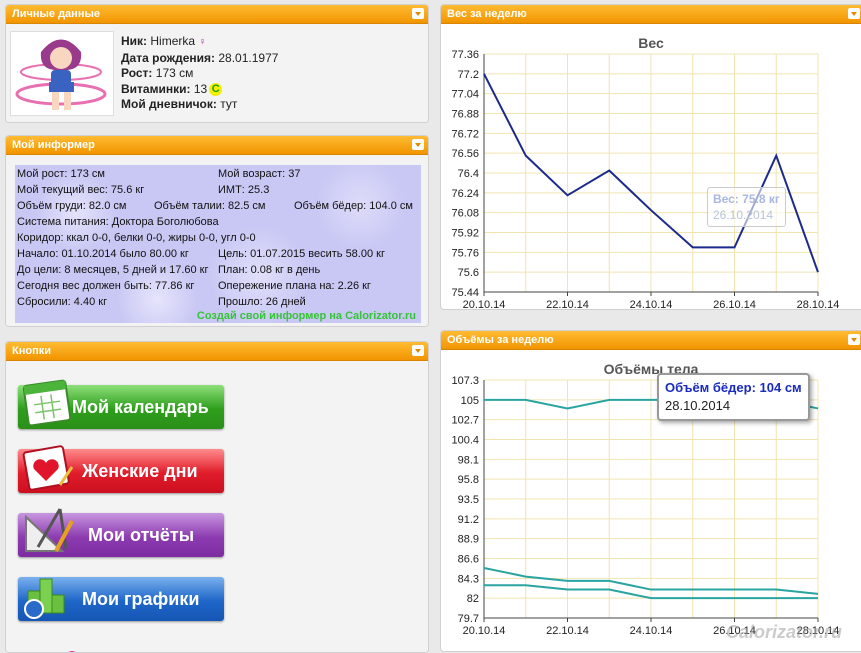 This screenshot has height=653, width=861. Describe the element at coordinates (156, 88) in the screenshot. I see `vitamins-label: Витаминки:` at that location.